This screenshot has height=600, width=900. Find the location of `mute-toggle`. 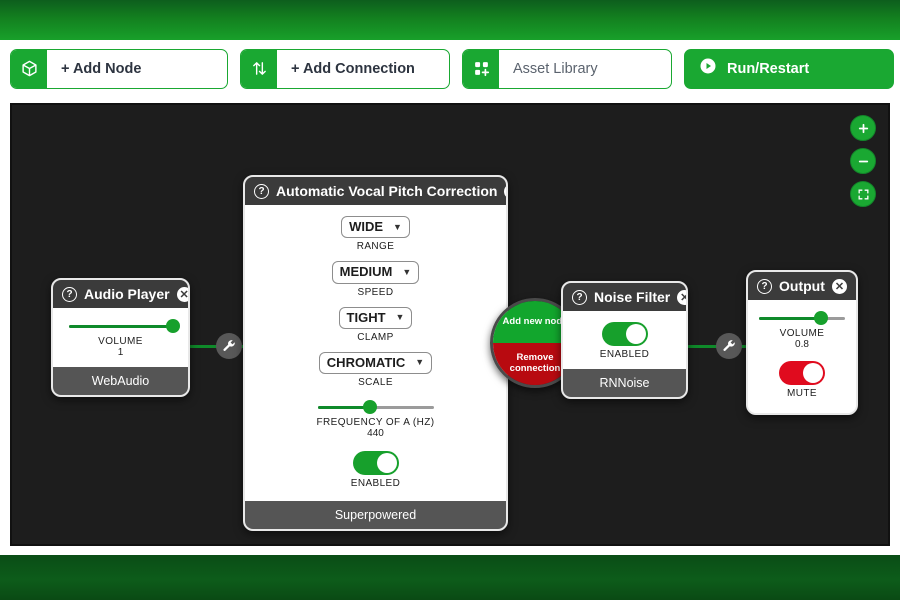

mute-toggle is located at coordinates (802, 373).